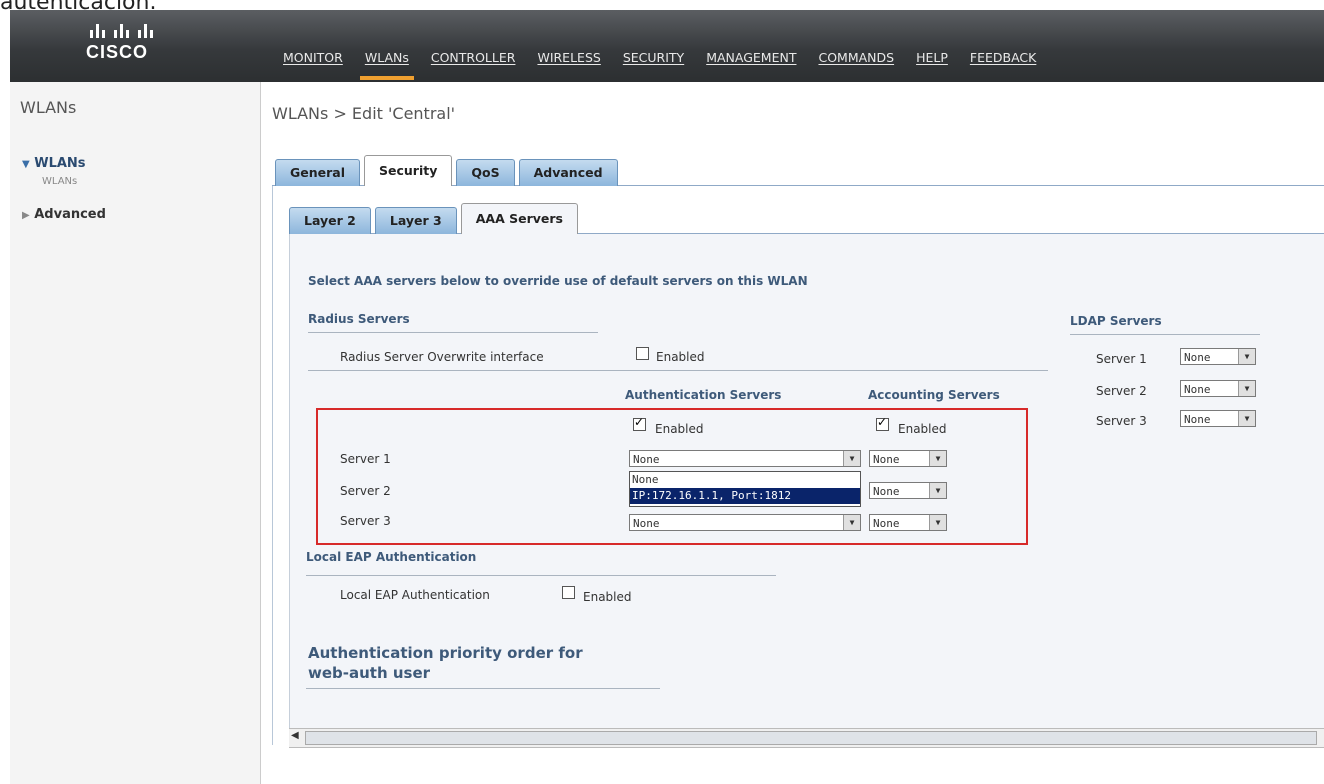  What do you see at coordinates (391, 557) in the screenshot?
I see `local-eap-title: Local EAP Authentication` at bounding box center [391, 557].